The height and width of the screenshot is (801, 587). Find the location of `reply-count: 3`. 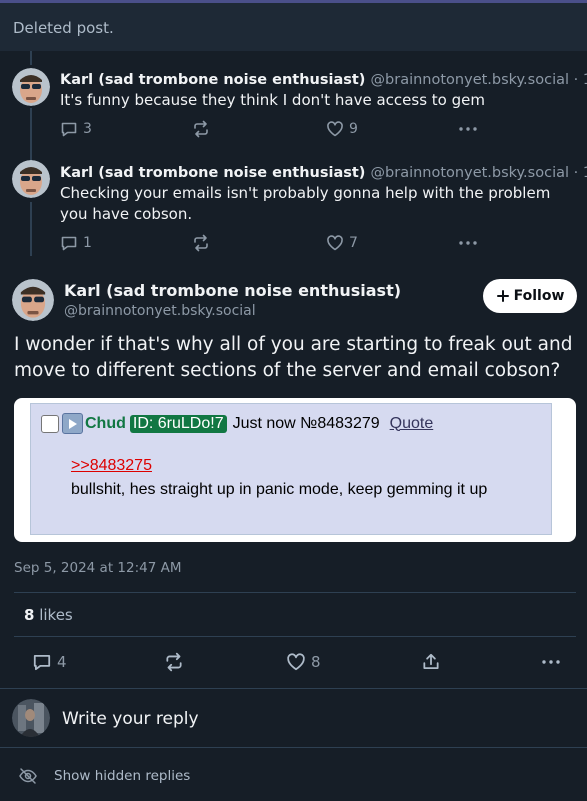

reply-count: 3 is located at coordinates (87, 129).